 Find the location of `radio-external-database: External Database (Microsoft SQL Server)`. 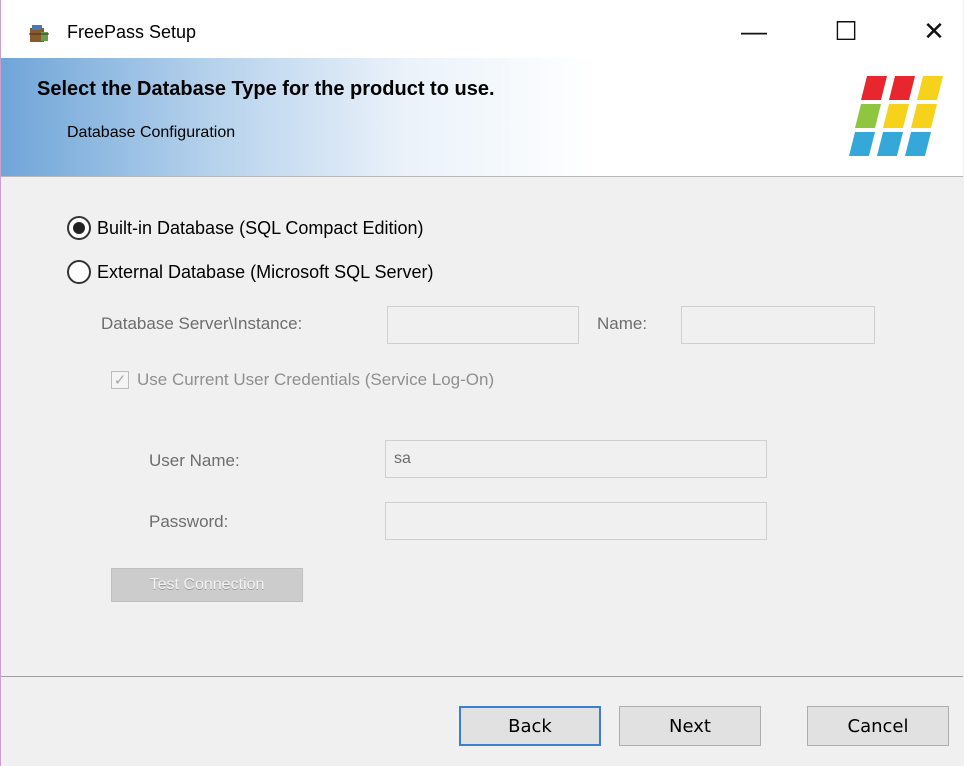

radio-external-database: External Database (Microsoft SQL Server) is located at coordinates (250, 272).